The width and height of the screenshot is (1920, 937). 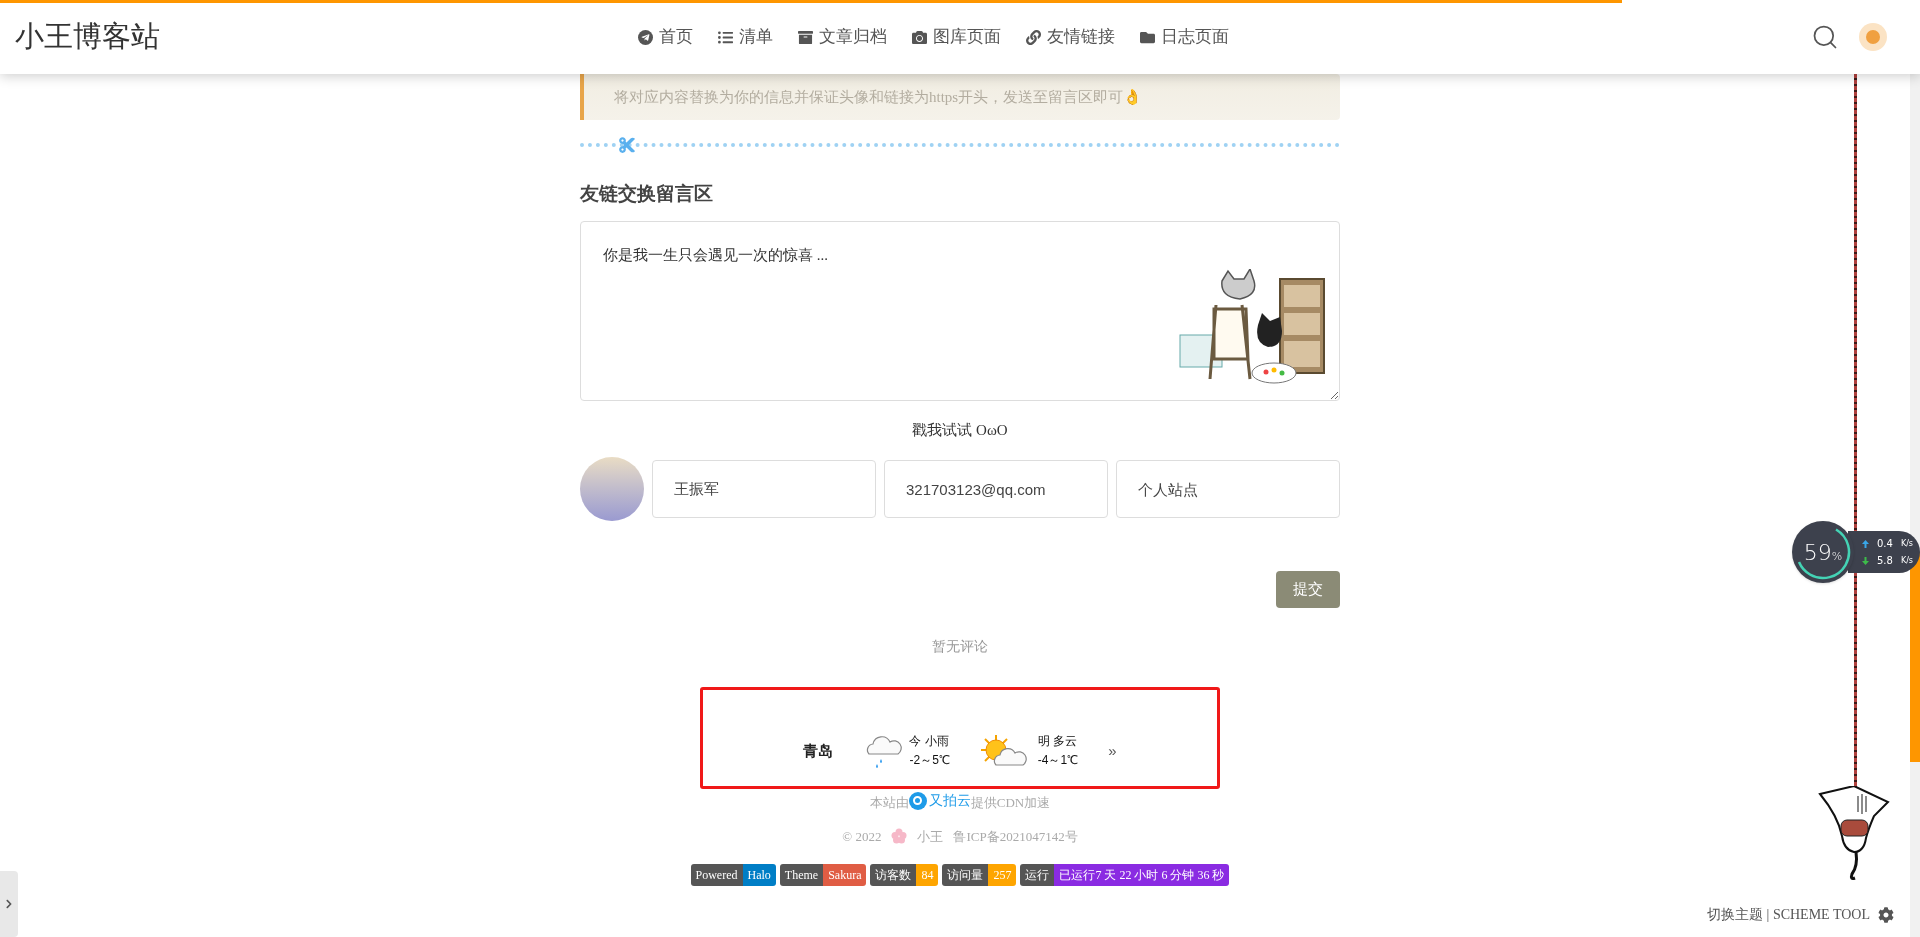 What do you see at coordinates (646, 194) in the screenshot?
I see `section-heading: 友链交换留言区` at bounding box center [646, 194].